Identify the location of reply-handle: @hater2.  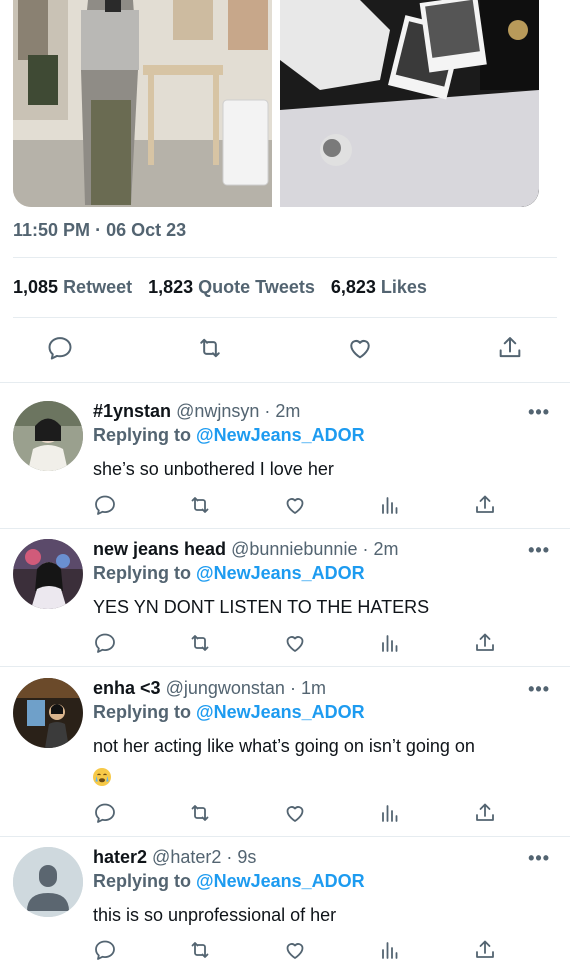
(186, 857).